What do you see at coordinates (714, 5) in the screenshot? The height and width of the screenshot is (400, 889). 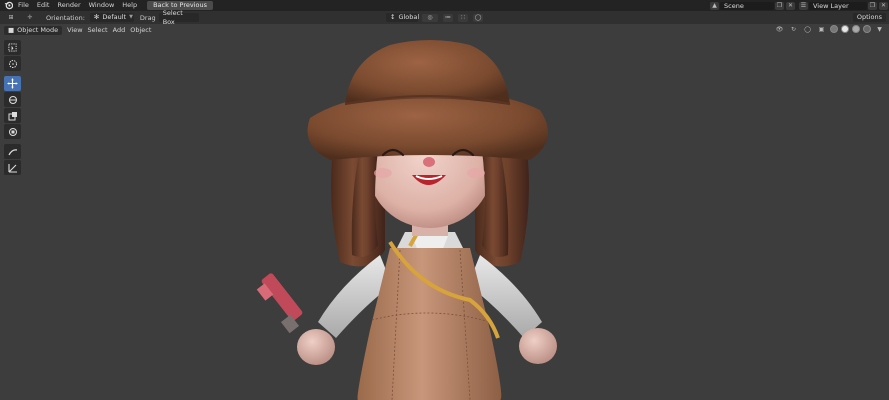 I see `scene-icon: ▲` at bounding box center [714, 5].